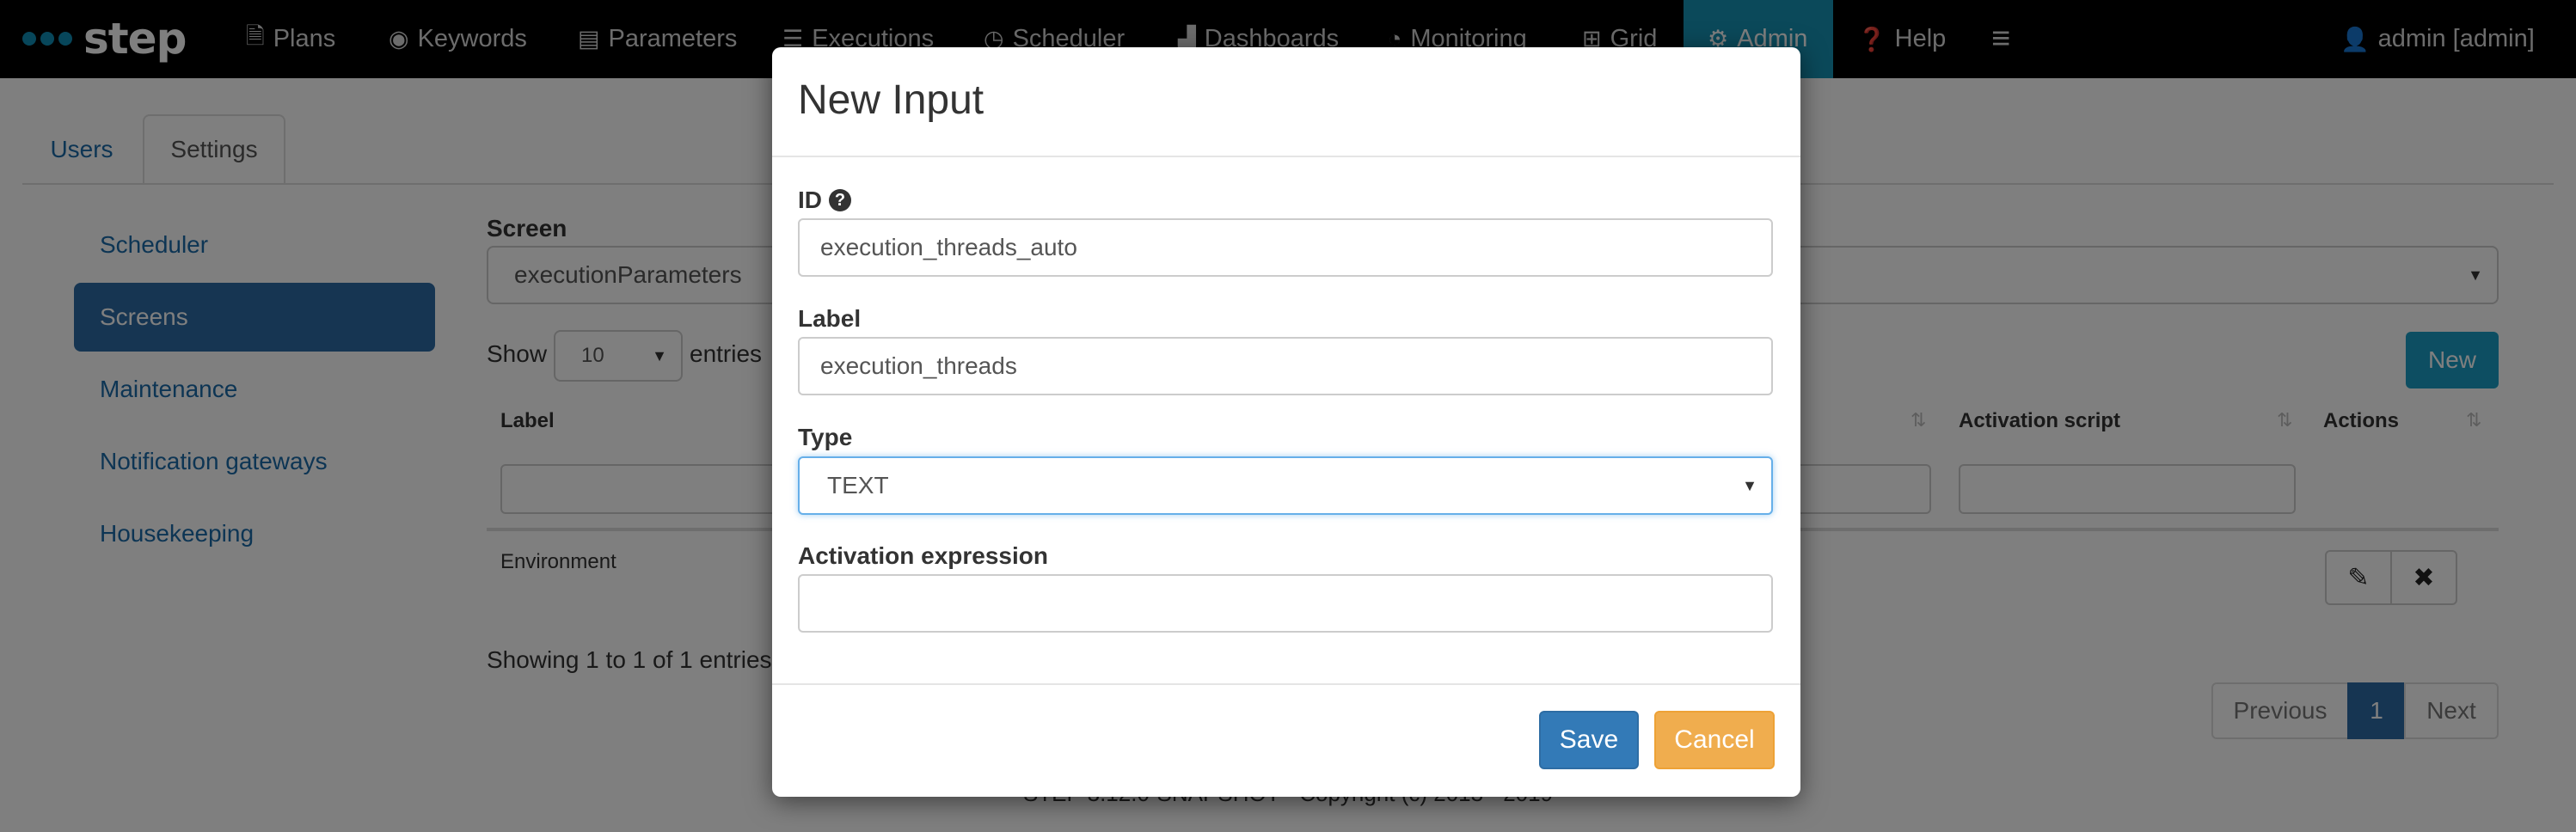 This screenshot has height=832, width=2576. Describe the element at coordinates (830, 318) in the screenshot. I see `label-label: Label` at that location.